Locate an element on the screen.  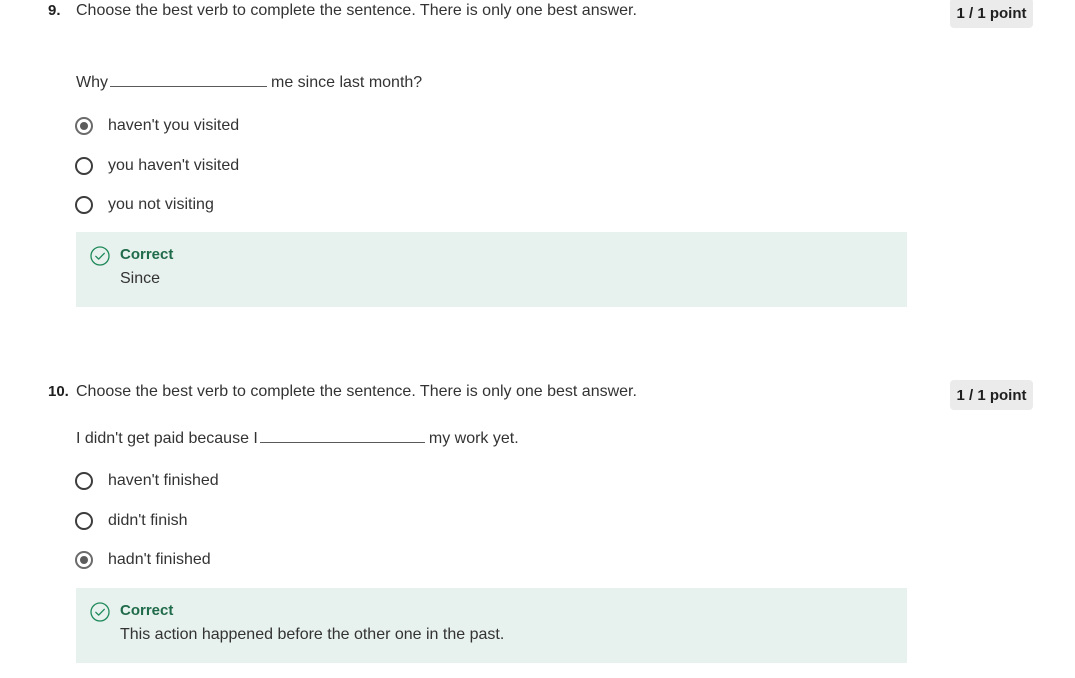
answer-option: you haven't visited is located at coordinates (157, 166).